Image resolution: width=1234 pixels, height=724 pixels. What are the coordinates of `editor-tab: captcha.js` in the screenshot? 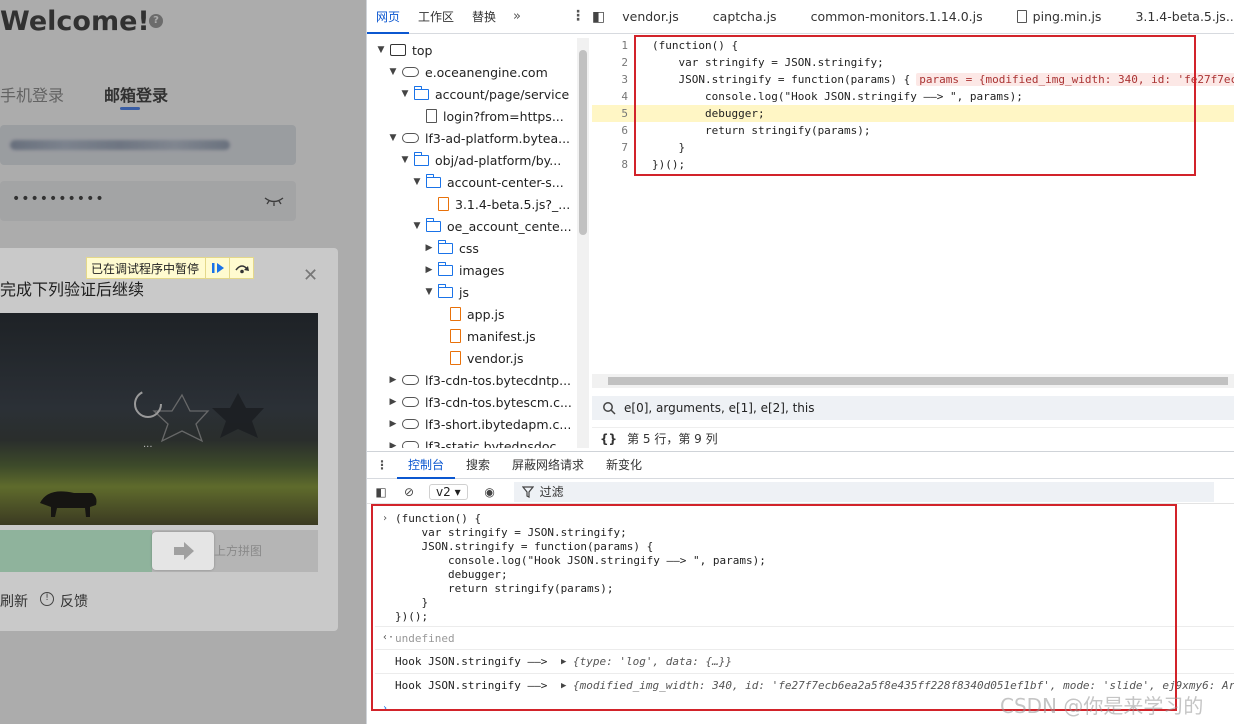 It's located at (745, 16).